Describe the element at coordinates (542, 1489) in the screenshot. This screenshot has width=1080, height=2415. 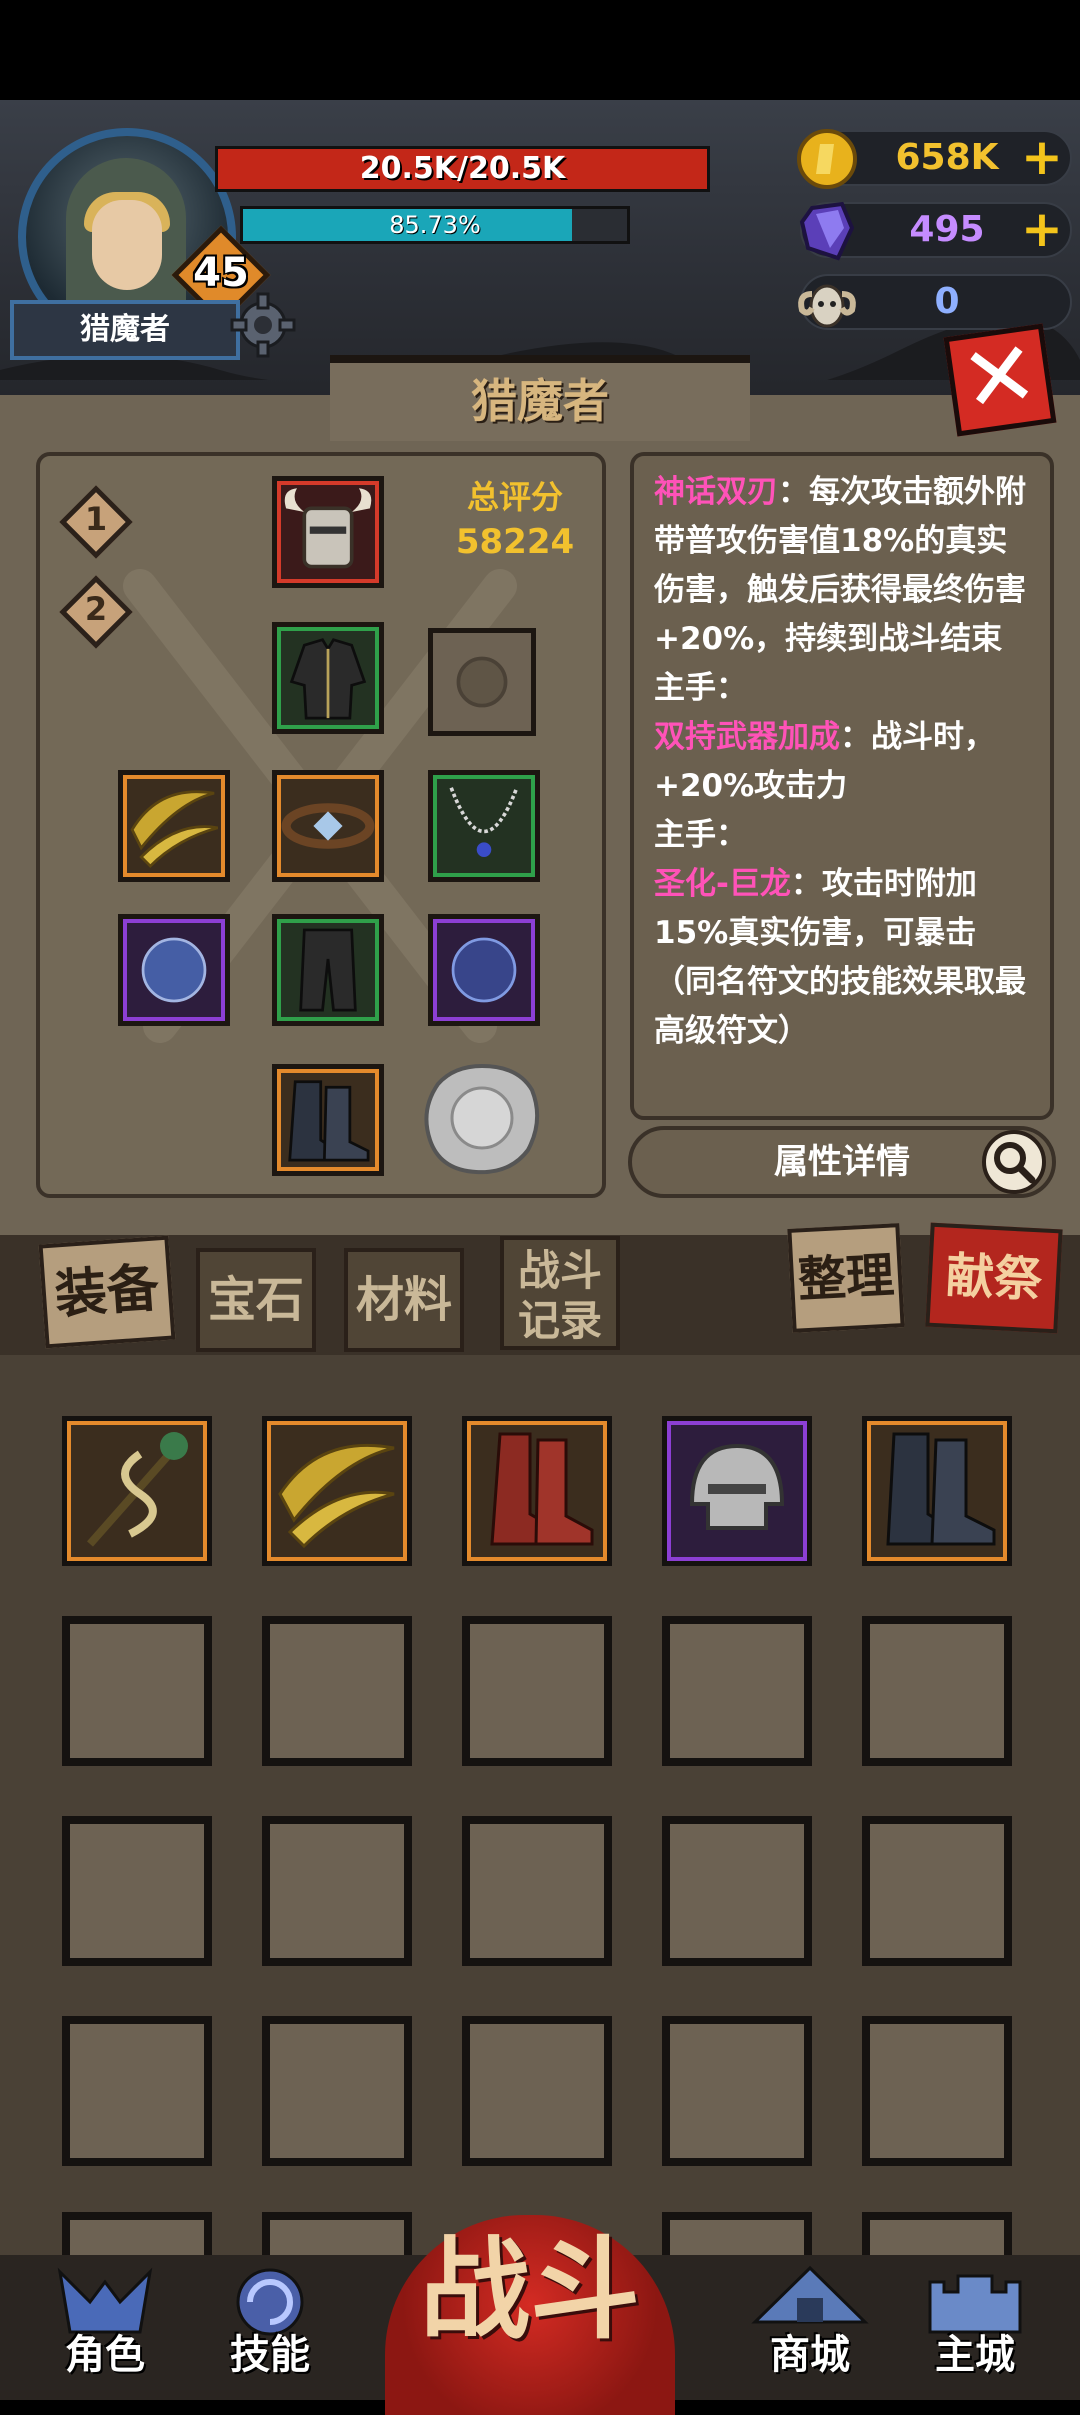
I see `red-boots-icon` at that location.